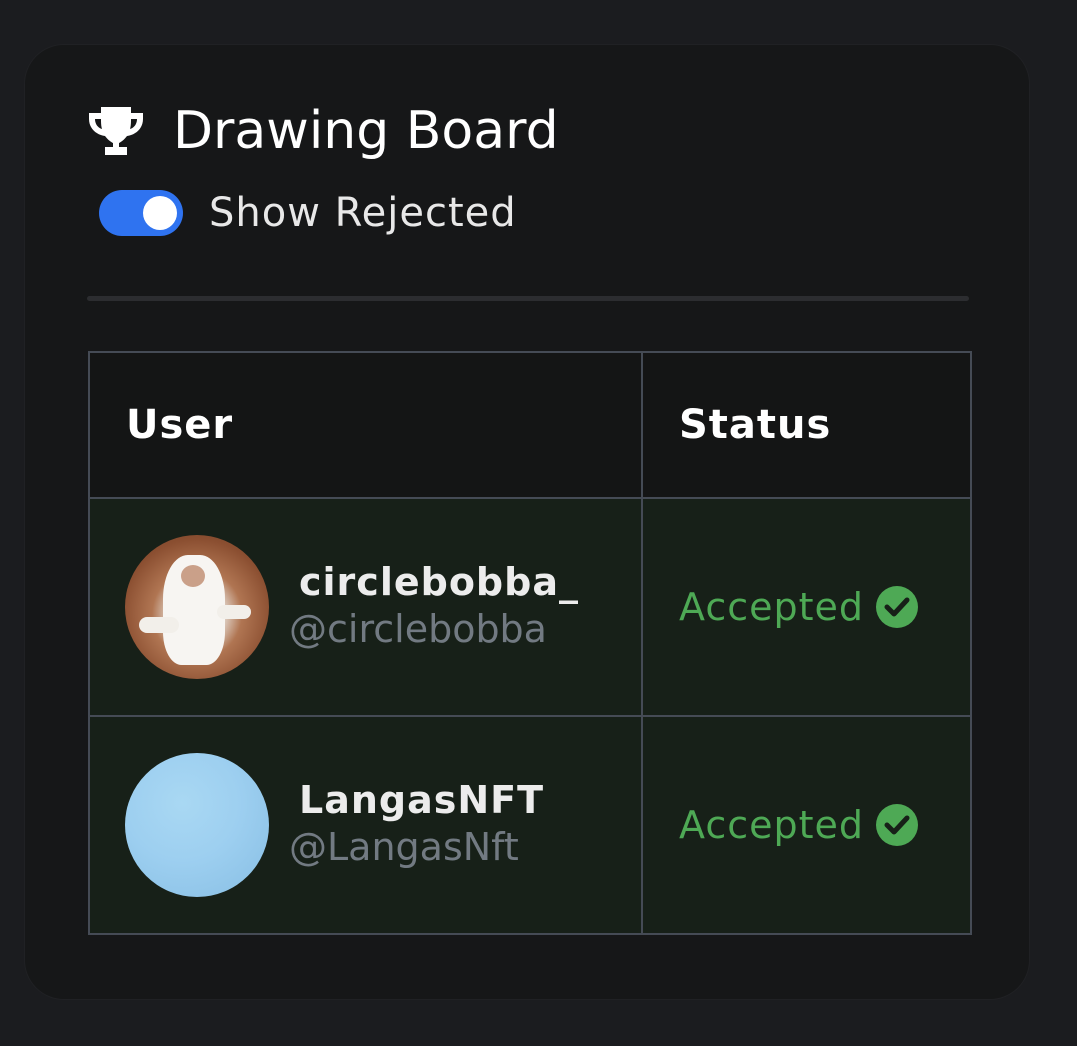 The image size is (1077, 1046). I want to click on user-handle: @circlebobba, so click(434, 630).